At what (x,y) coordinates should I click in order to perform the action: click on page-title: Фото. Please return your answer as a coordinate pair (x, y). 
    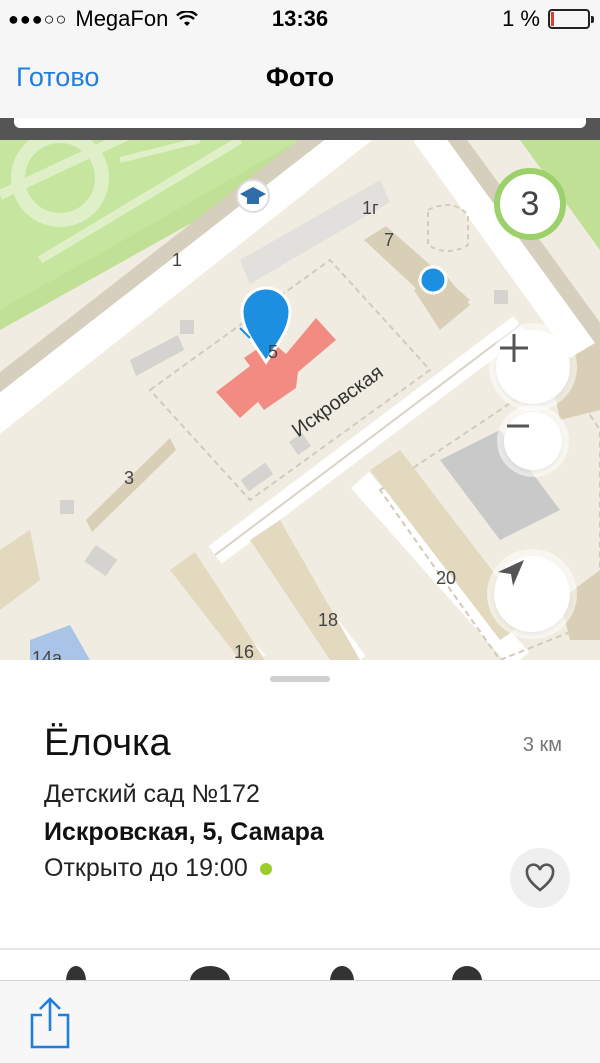
    Looking at the image, I should click on (300, 77).